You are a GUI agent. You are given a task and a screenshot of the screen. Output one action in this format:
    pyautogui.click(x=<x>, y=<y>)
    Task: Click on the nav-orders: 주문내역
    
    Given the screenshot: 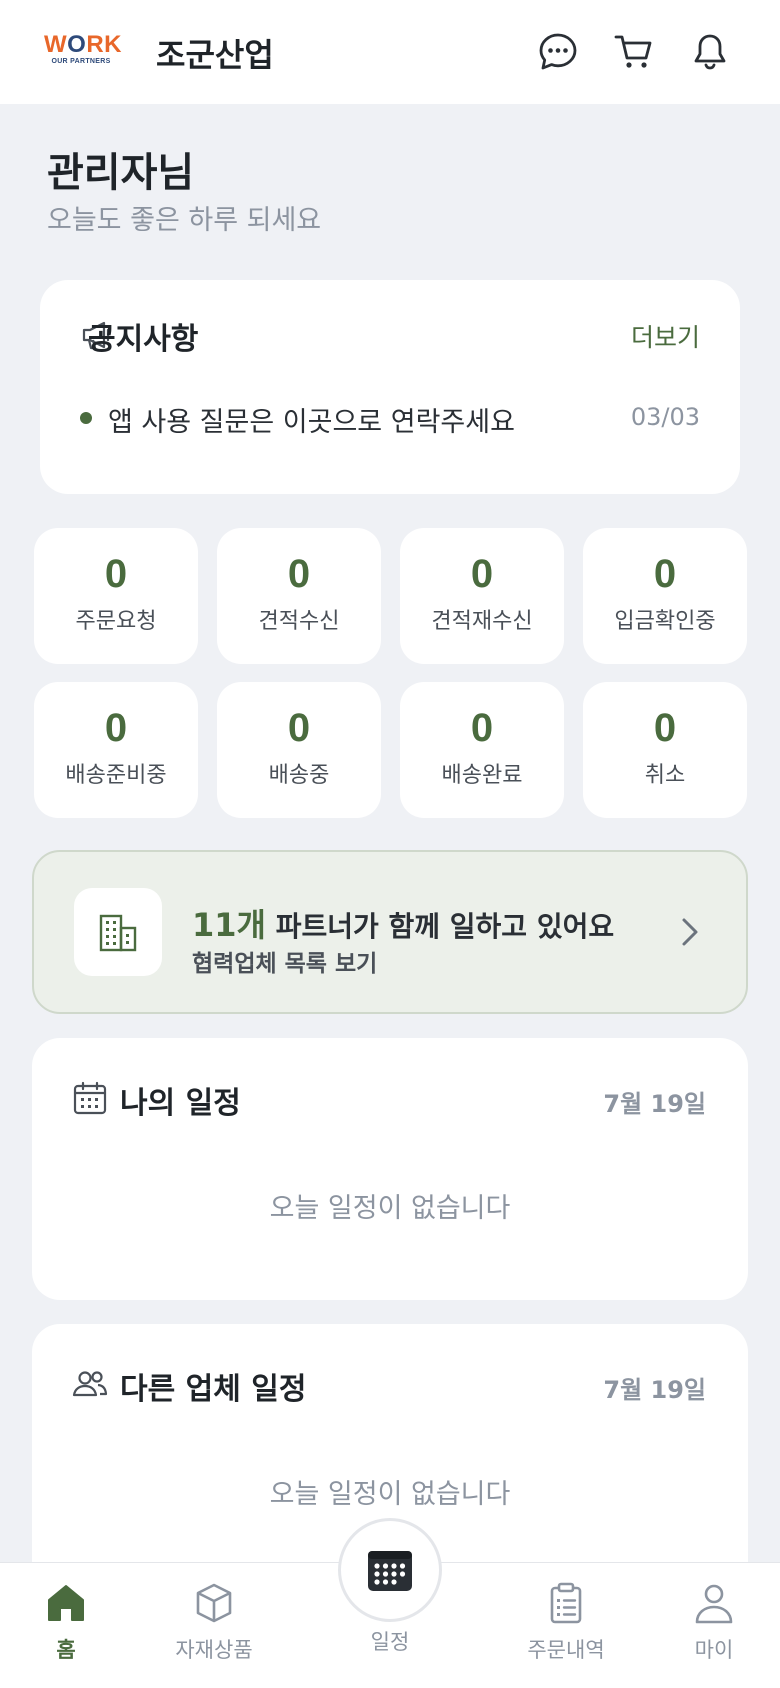 What is the action you would take?
    pyautogui.click(x=566, y=1623)
    